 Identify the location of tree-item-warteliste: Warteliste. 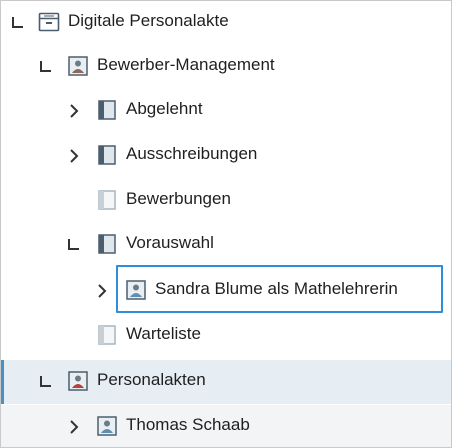
(226, 336).